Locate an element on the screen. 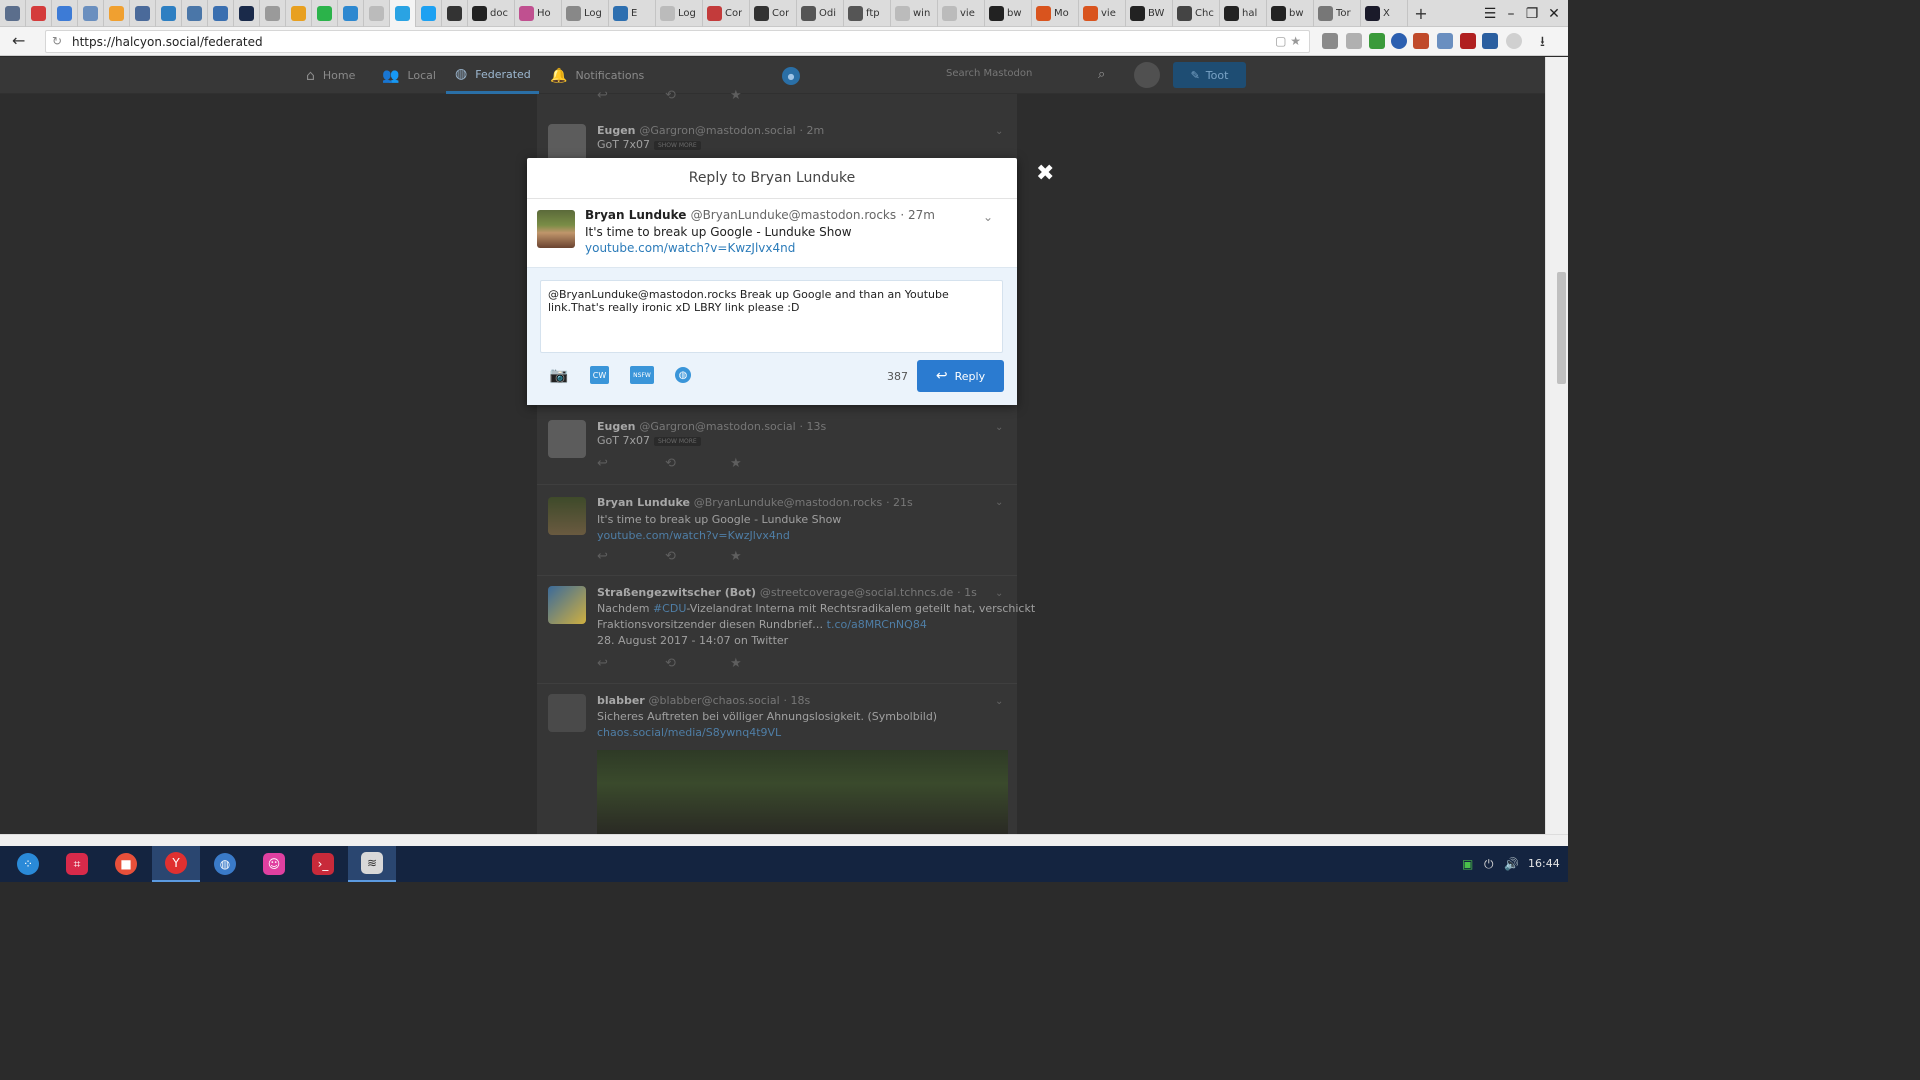 The width and height of the screenshot is (1920, 1080). post-link: chaos.social/media/S8ywnq4t9VL is located at coordinates (689, 732).